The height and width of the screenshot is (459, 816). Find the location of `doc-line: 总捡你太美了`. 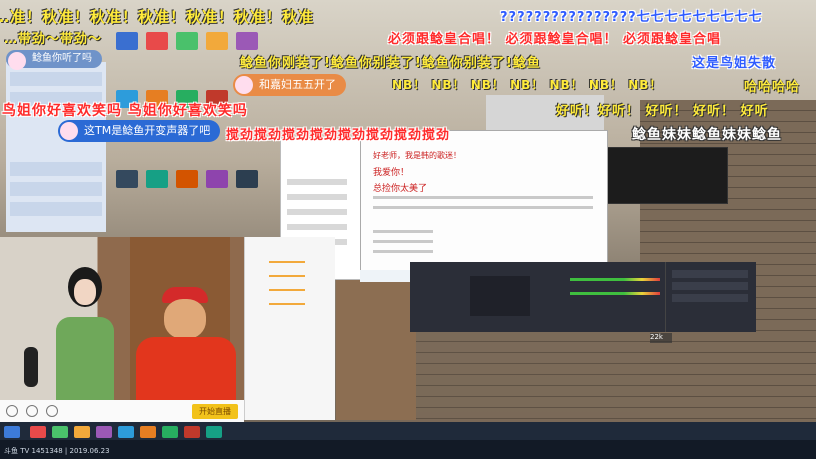

doc-line: 总捡你太美了 is located at coordinates (400, 189).